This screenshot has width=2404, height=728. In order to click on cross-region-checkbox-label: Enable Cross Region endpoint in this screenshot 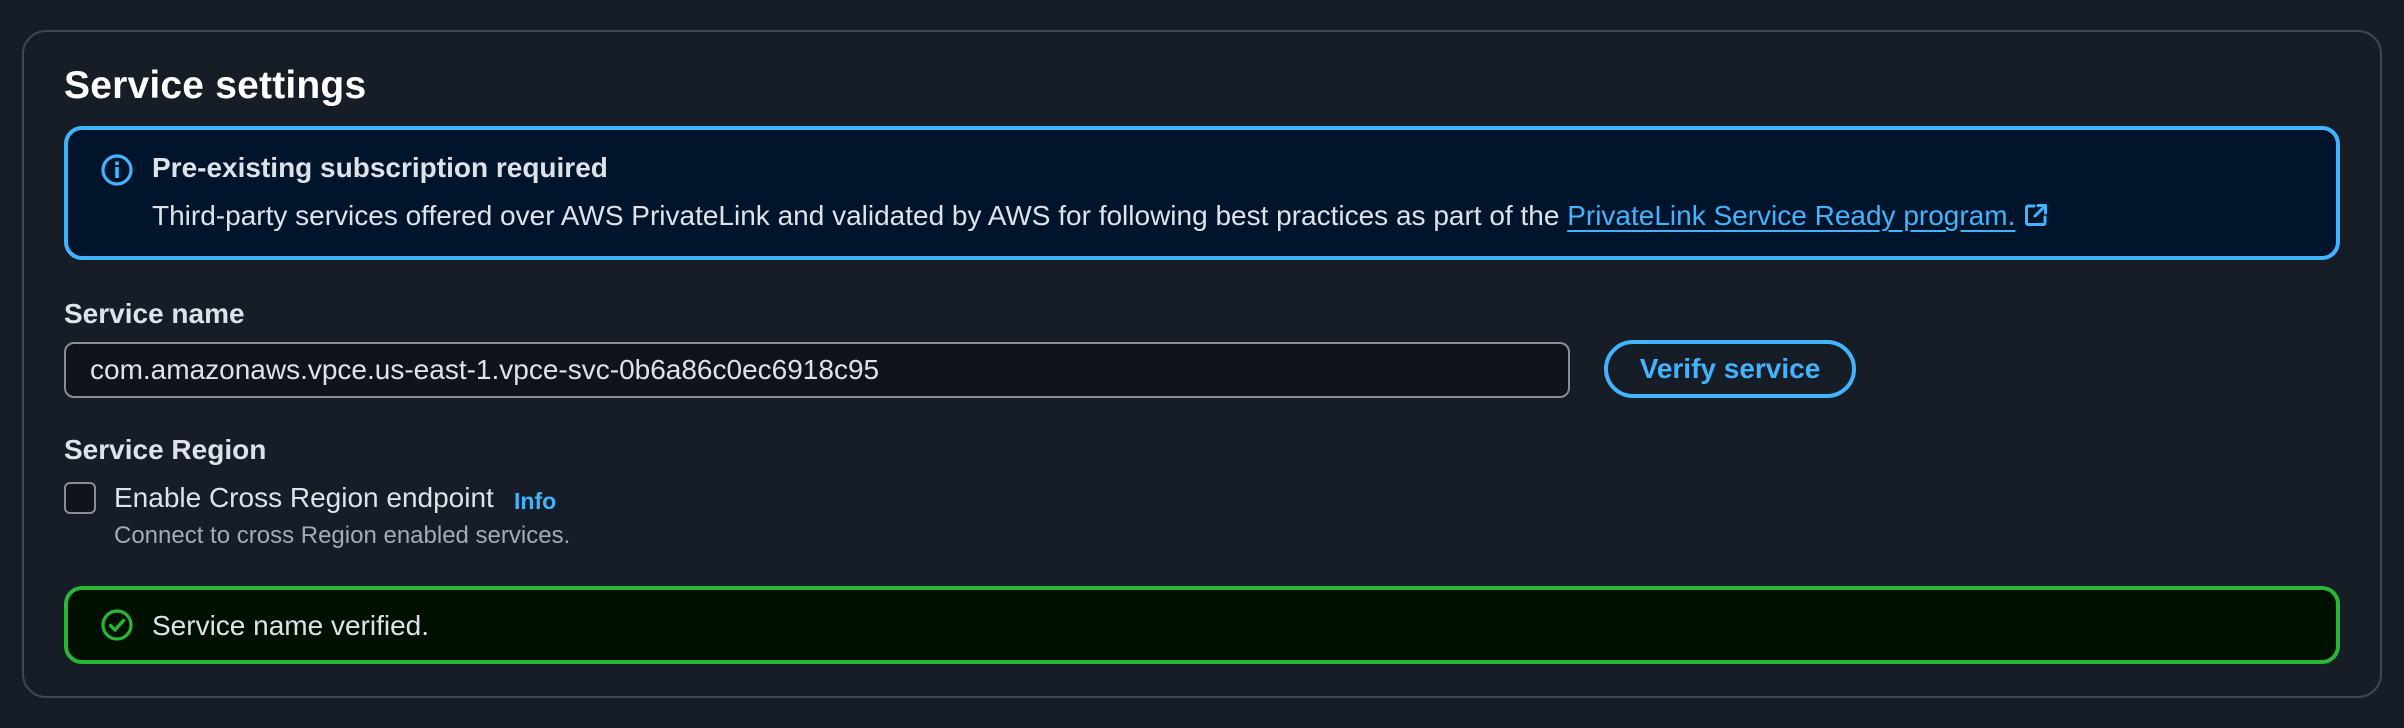, I will do `click(304, 498)`.